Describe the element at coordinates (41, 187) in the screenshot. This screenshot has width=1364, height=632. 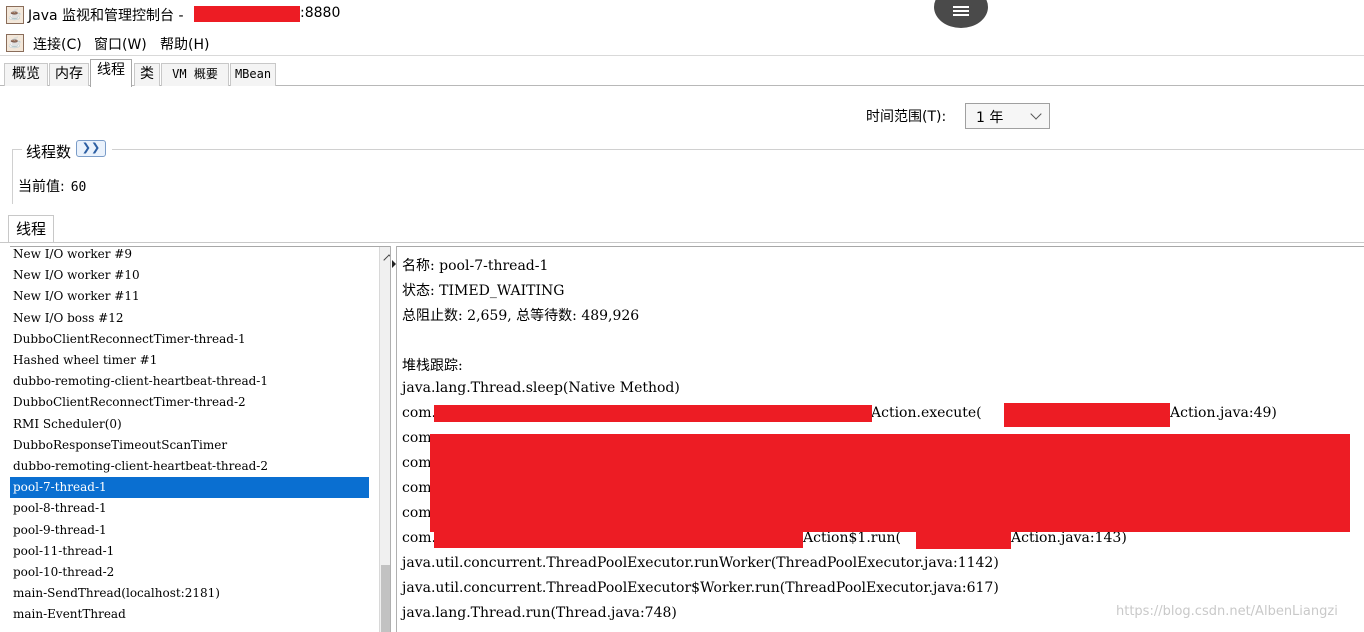
I see `current-value-label: 当前值:` at that location.